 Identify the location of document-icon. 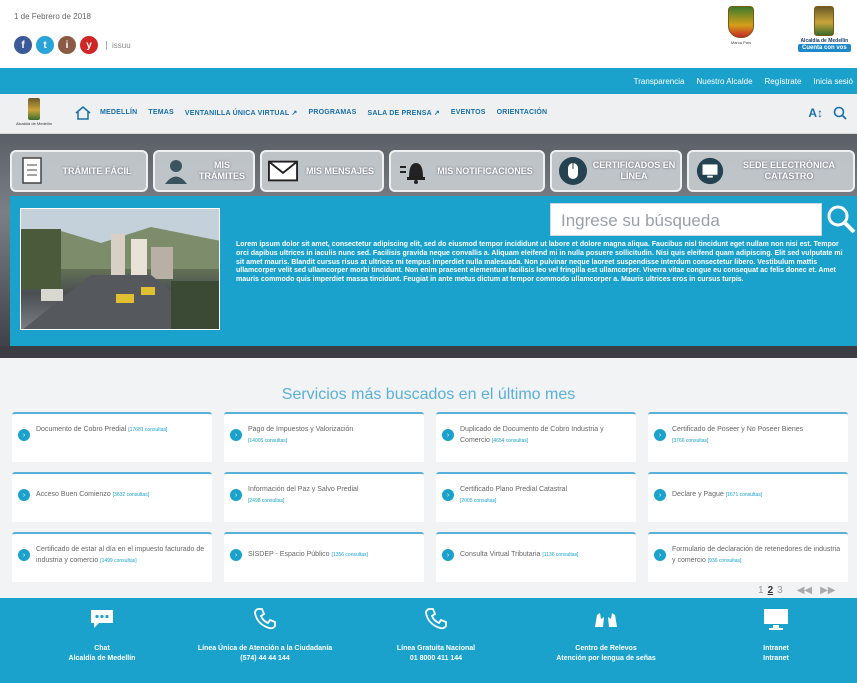
(33, 171).